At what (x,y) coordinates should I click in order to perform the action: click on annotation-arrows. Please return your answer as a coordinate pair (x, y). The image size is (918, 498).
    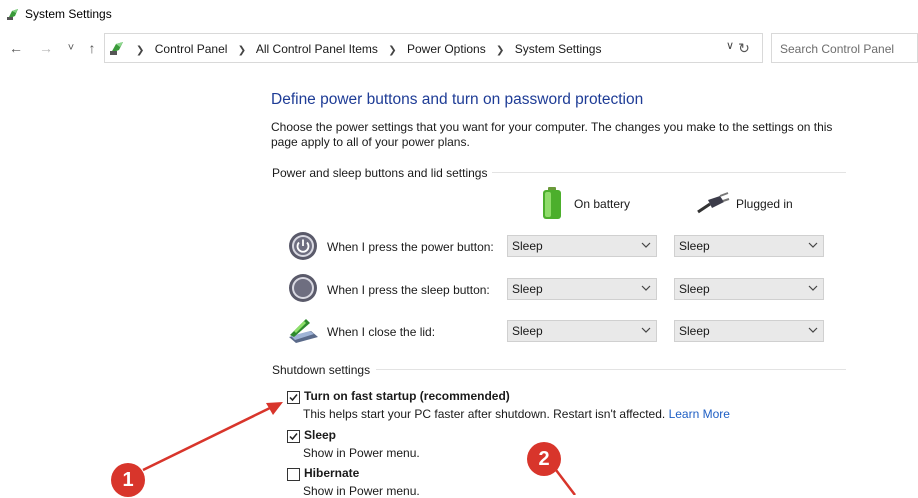
    Looking at the image, I should click on (359, 448).